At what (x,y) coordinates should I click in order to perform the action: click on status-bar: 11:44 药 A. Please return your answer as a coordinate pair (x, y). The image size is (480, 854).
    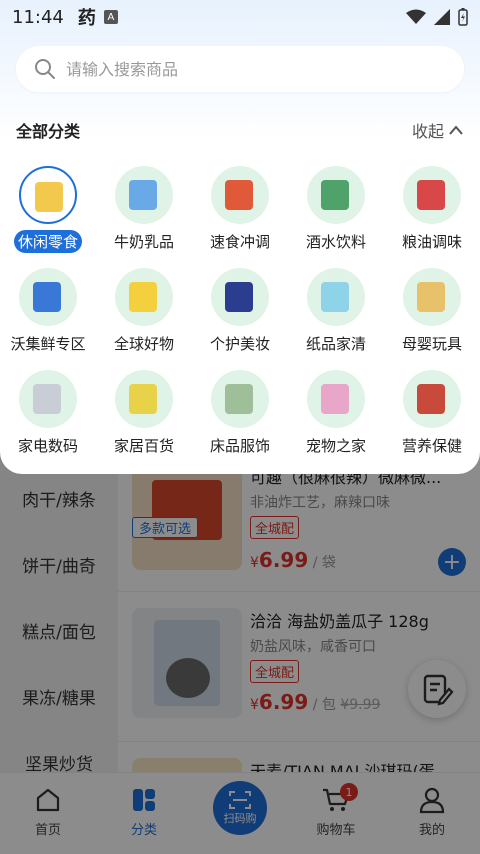
    Looking at the image, I should click on (240, 17).